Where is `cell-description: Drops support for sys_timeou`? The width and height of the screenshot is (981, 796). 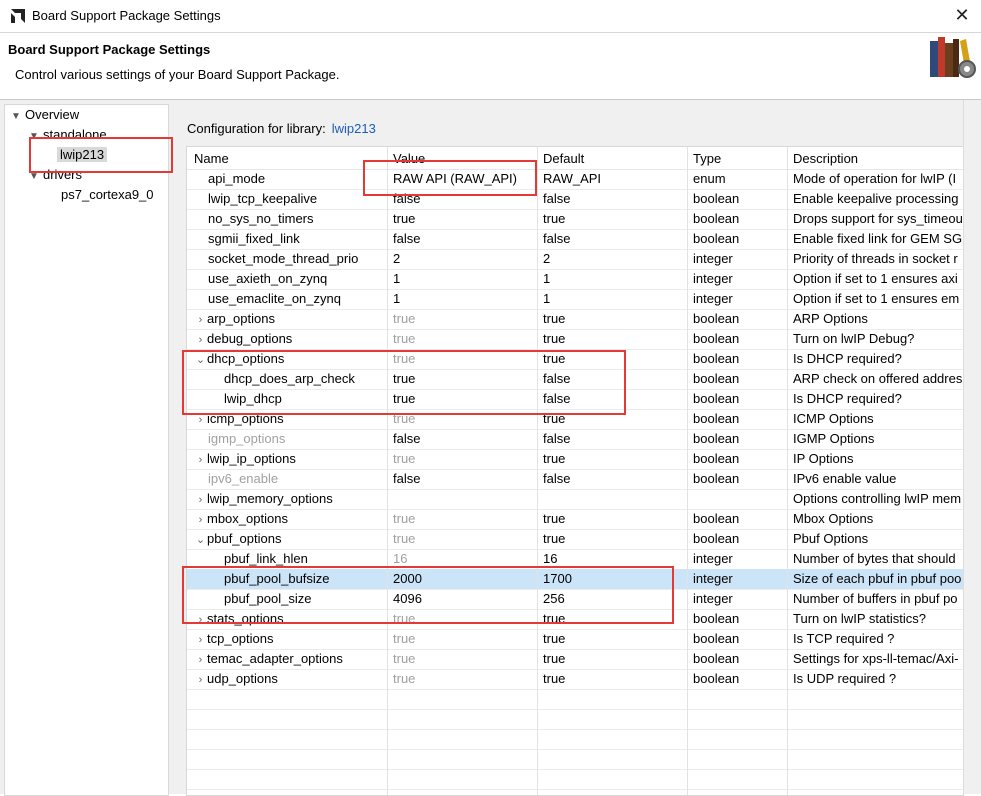
cell-description: Drops support for sys_timeou is located at coordinates (878, 218).